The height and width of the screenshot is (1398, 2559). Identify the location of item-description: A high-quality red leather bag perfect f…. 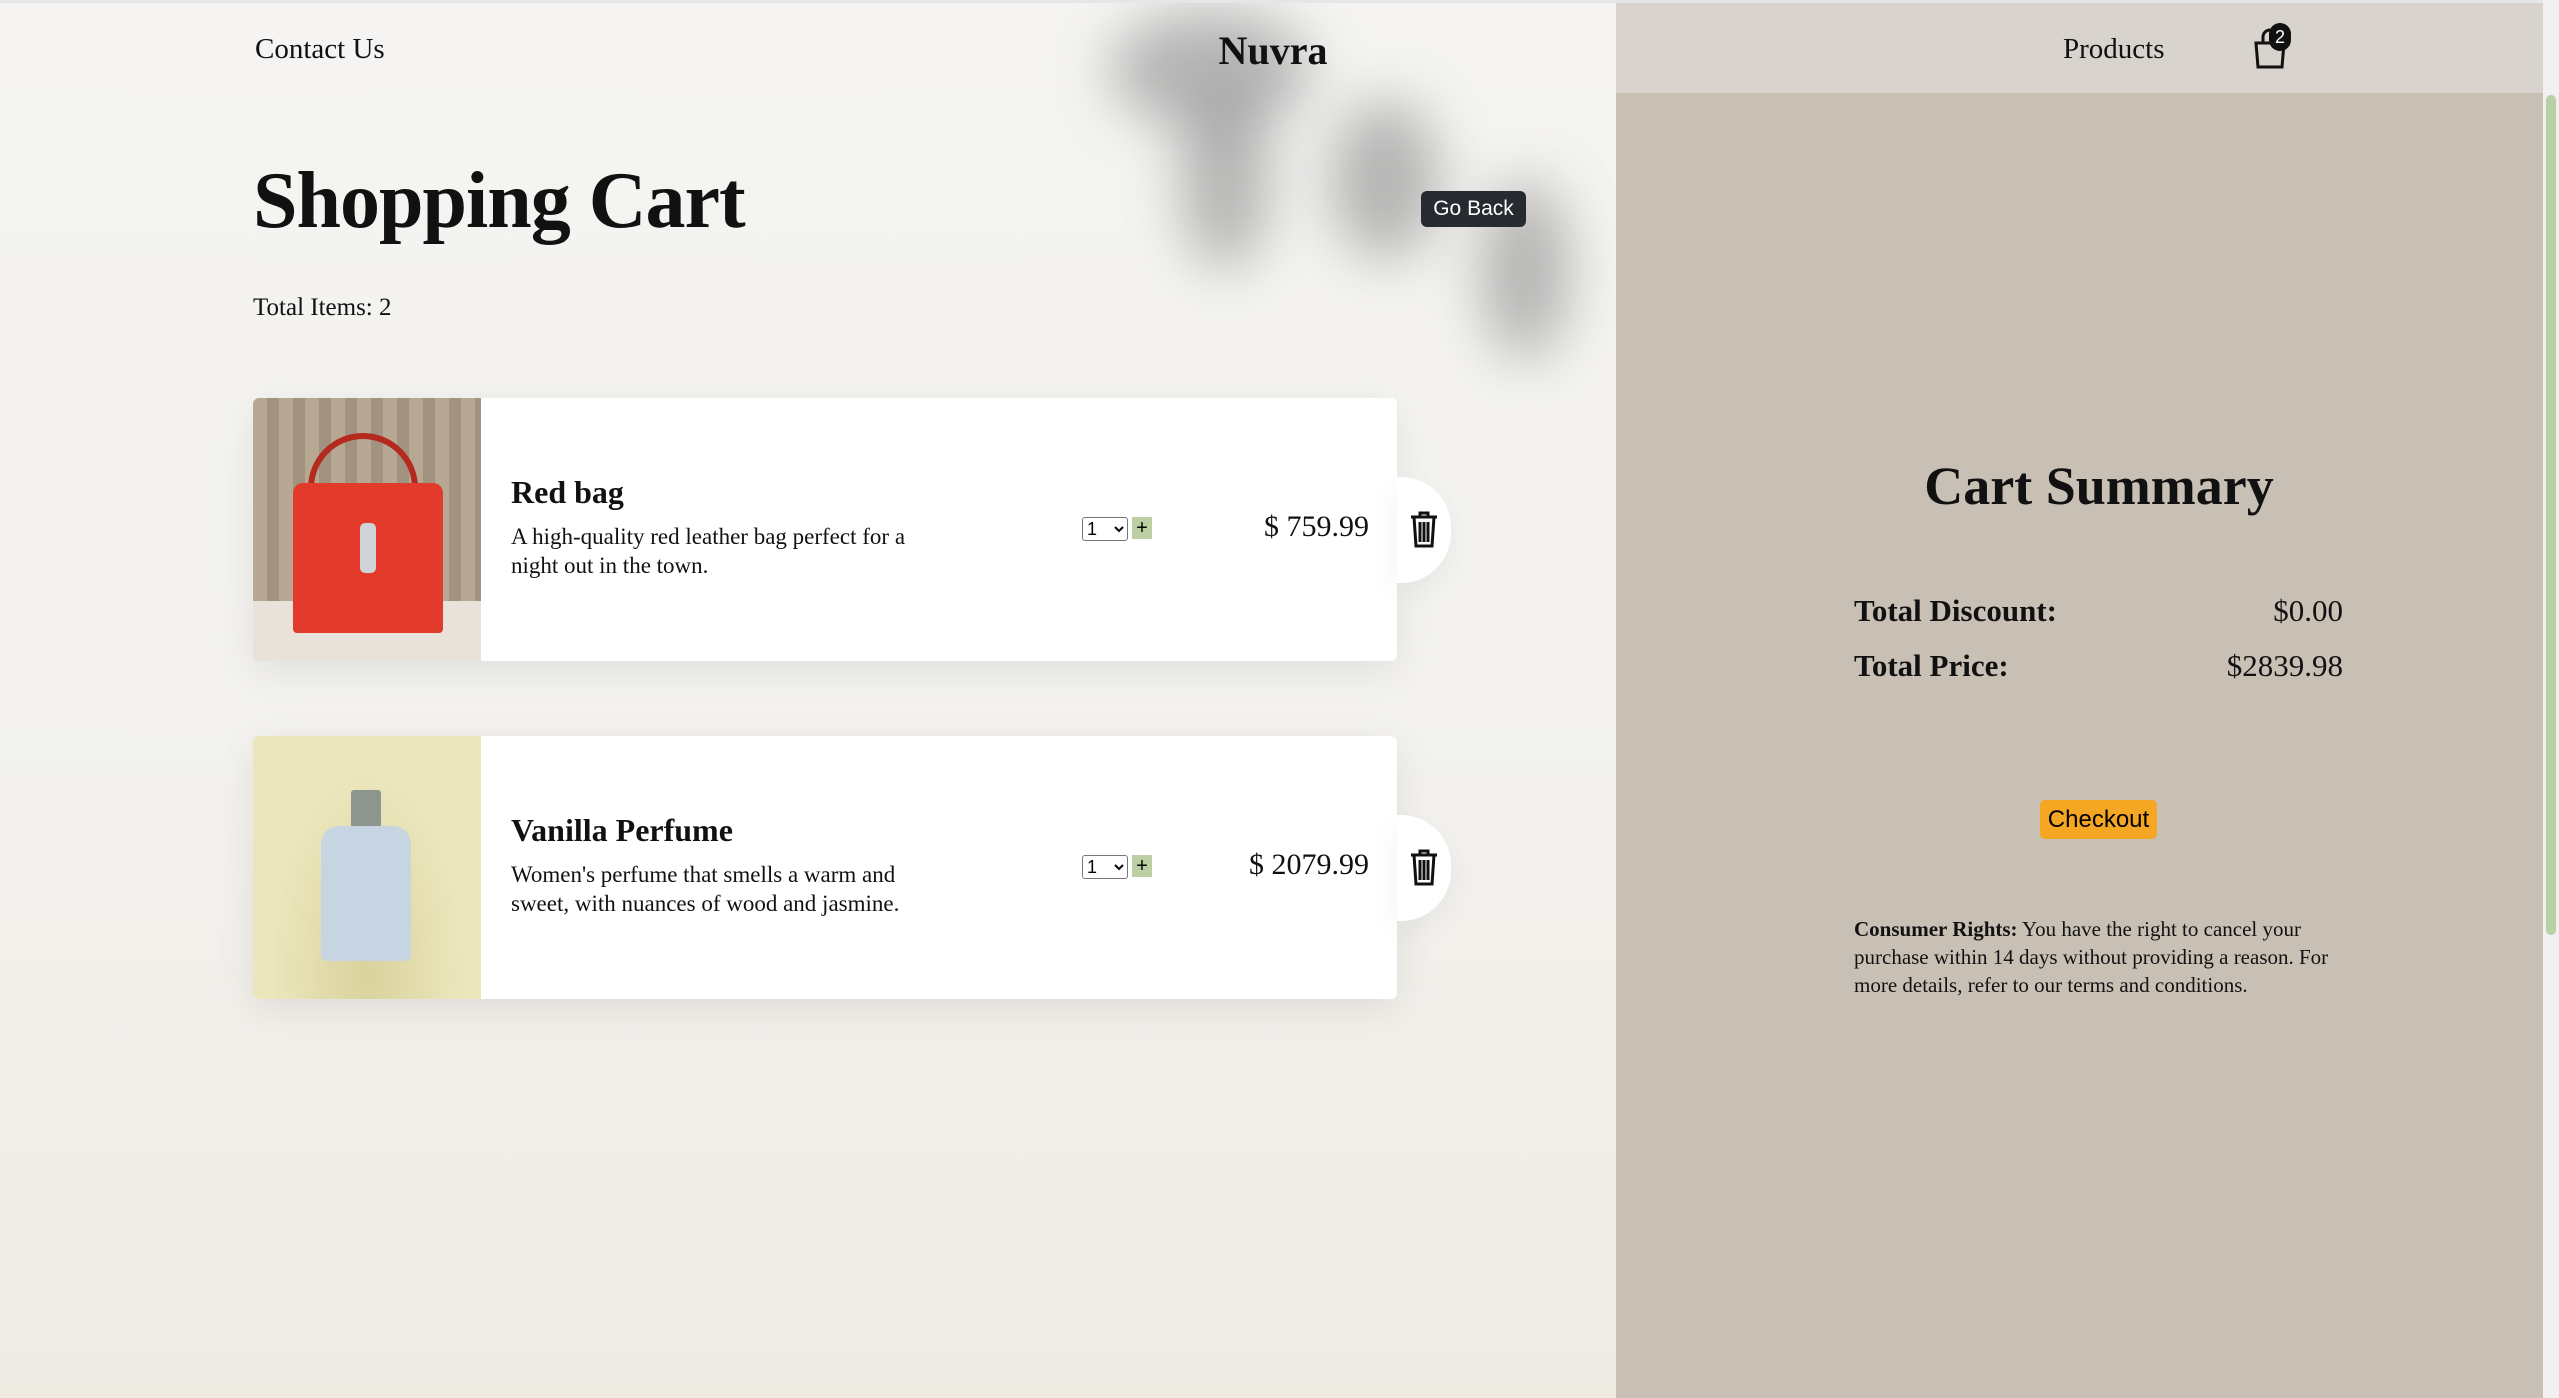
(708, 551).